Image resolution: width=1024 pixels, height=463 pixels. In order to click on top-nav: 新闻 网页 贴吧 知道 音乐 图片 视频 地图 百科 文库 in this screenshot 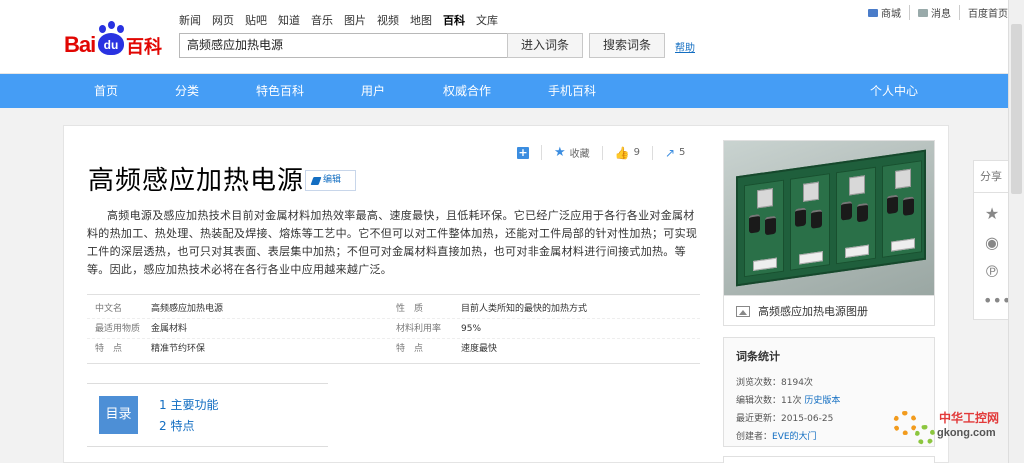, I will do `click(338, 20)`.